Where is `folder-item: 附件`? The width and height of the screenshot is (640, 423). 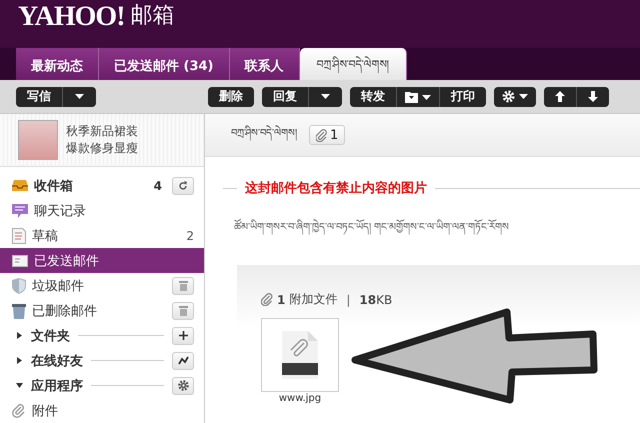 folder-item: 附件 is located at coordinates (102, 410).